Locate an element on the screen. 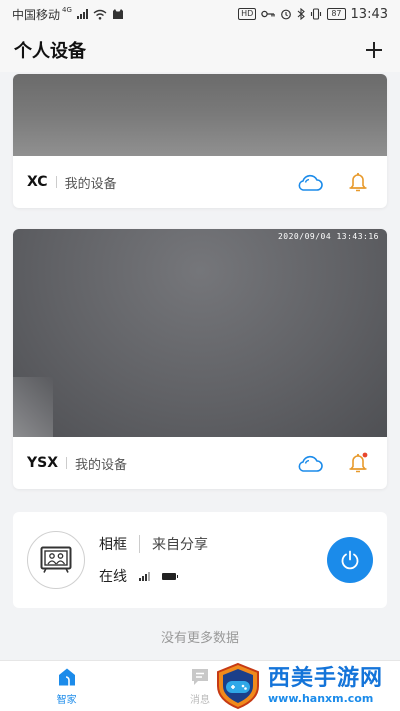 The image size is (400, 711). page-title: 个人设备 is located at coordinates (50, 51).